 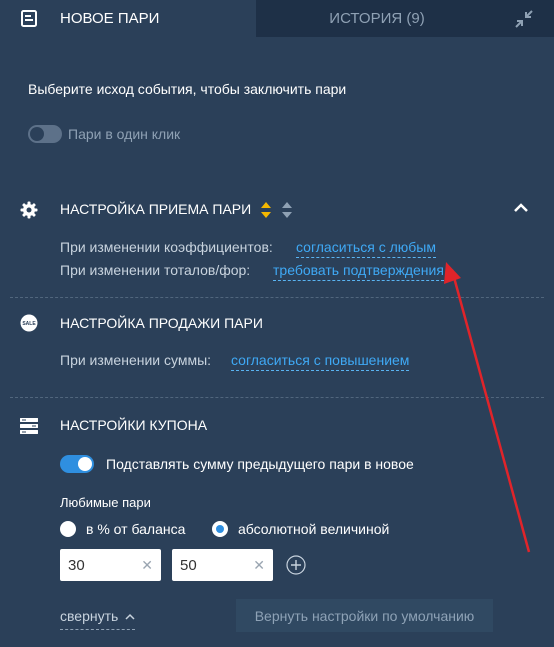 I want to click on acceptance-settings-title: НАСТРОЙКА ПРИЕМА ПАРИ, so click(x=156, y=209).